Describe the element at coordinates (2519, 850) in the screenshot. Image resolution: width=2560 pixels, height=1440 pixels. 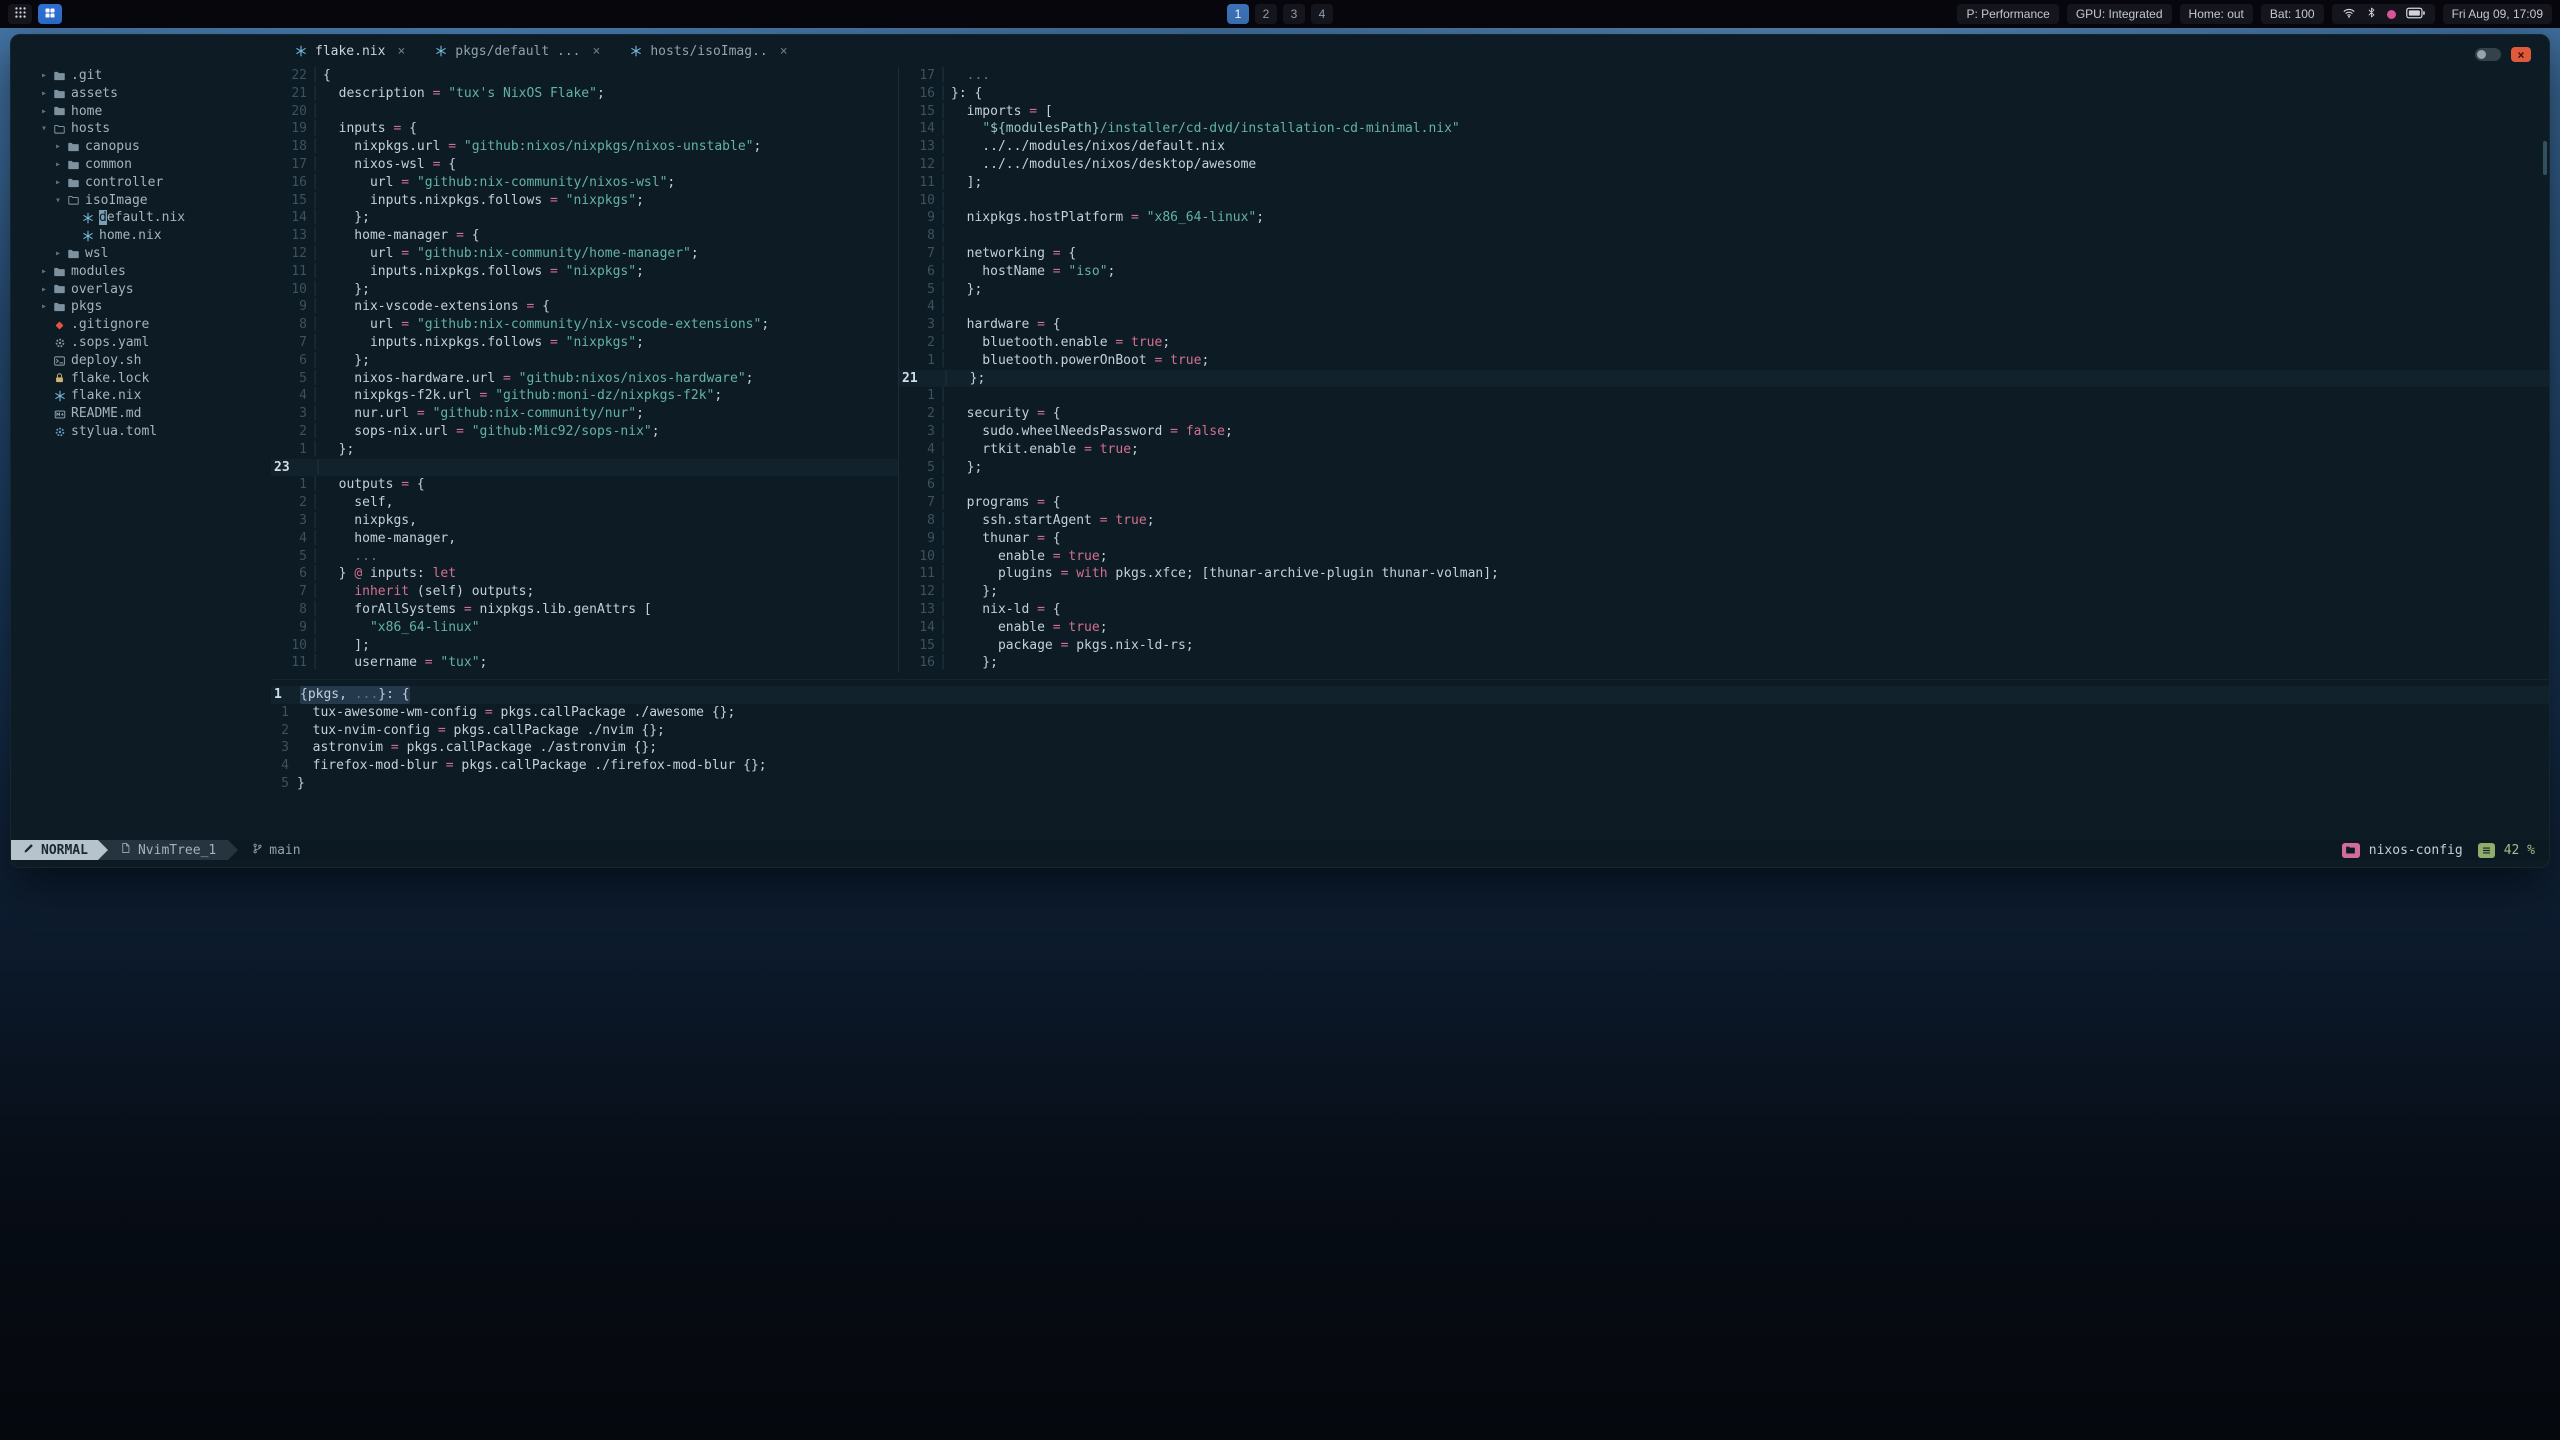
I see `scroll-progress-label: 42 %` at that location.